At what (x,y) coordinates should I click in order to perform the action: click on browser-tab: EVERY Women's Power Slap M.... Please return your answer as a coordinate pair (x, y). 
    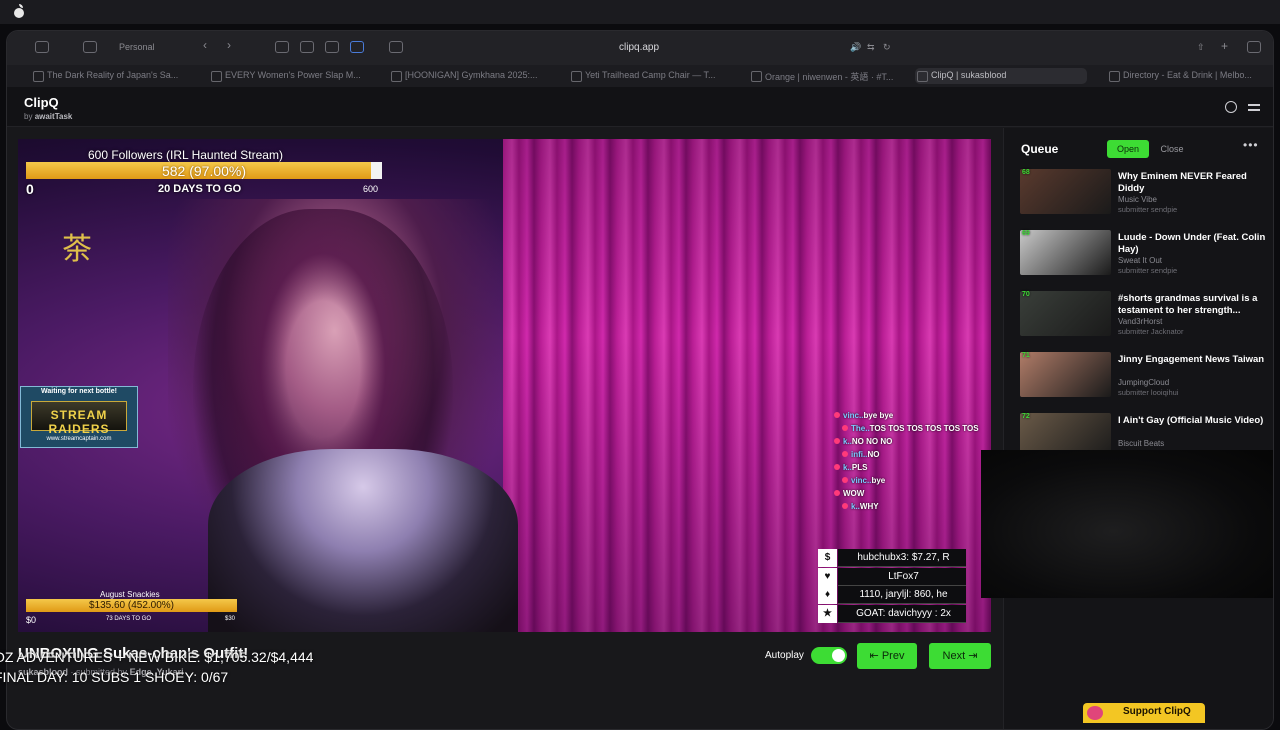
    Looking at the image, I should click on (288, 76).